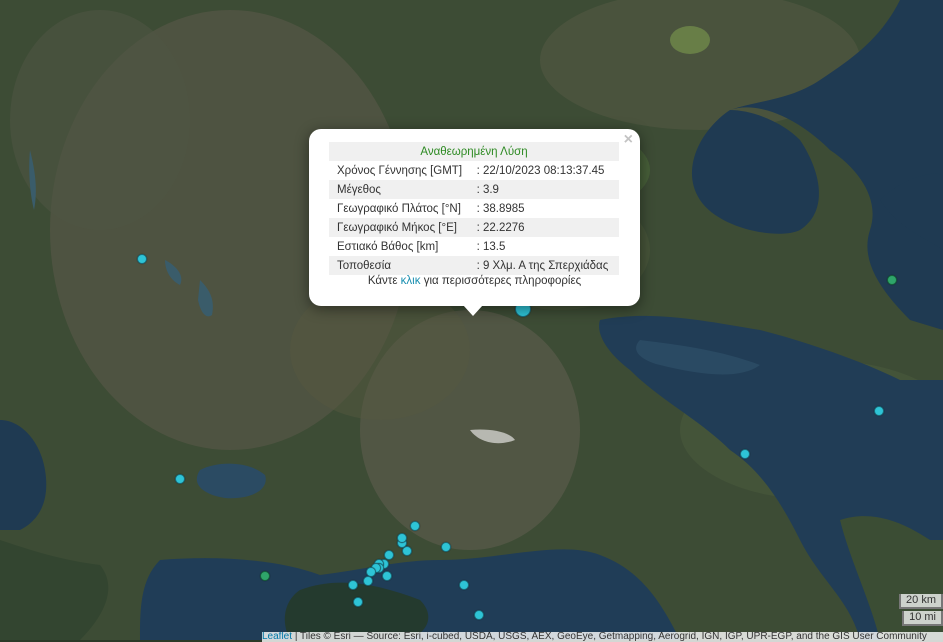  Describe the element at coordinates (474, 246) in the screenshot. I see `popup-row: Εστιακό Βάθος [km] : 13.5` at that location.